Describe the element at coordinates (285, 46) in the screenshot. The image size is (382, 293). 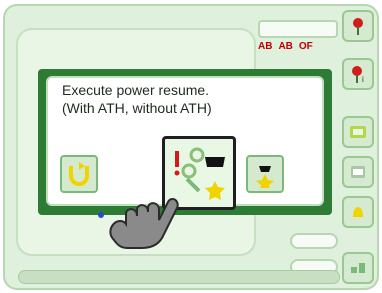
I see `tag-ab-2: AB` at that location.